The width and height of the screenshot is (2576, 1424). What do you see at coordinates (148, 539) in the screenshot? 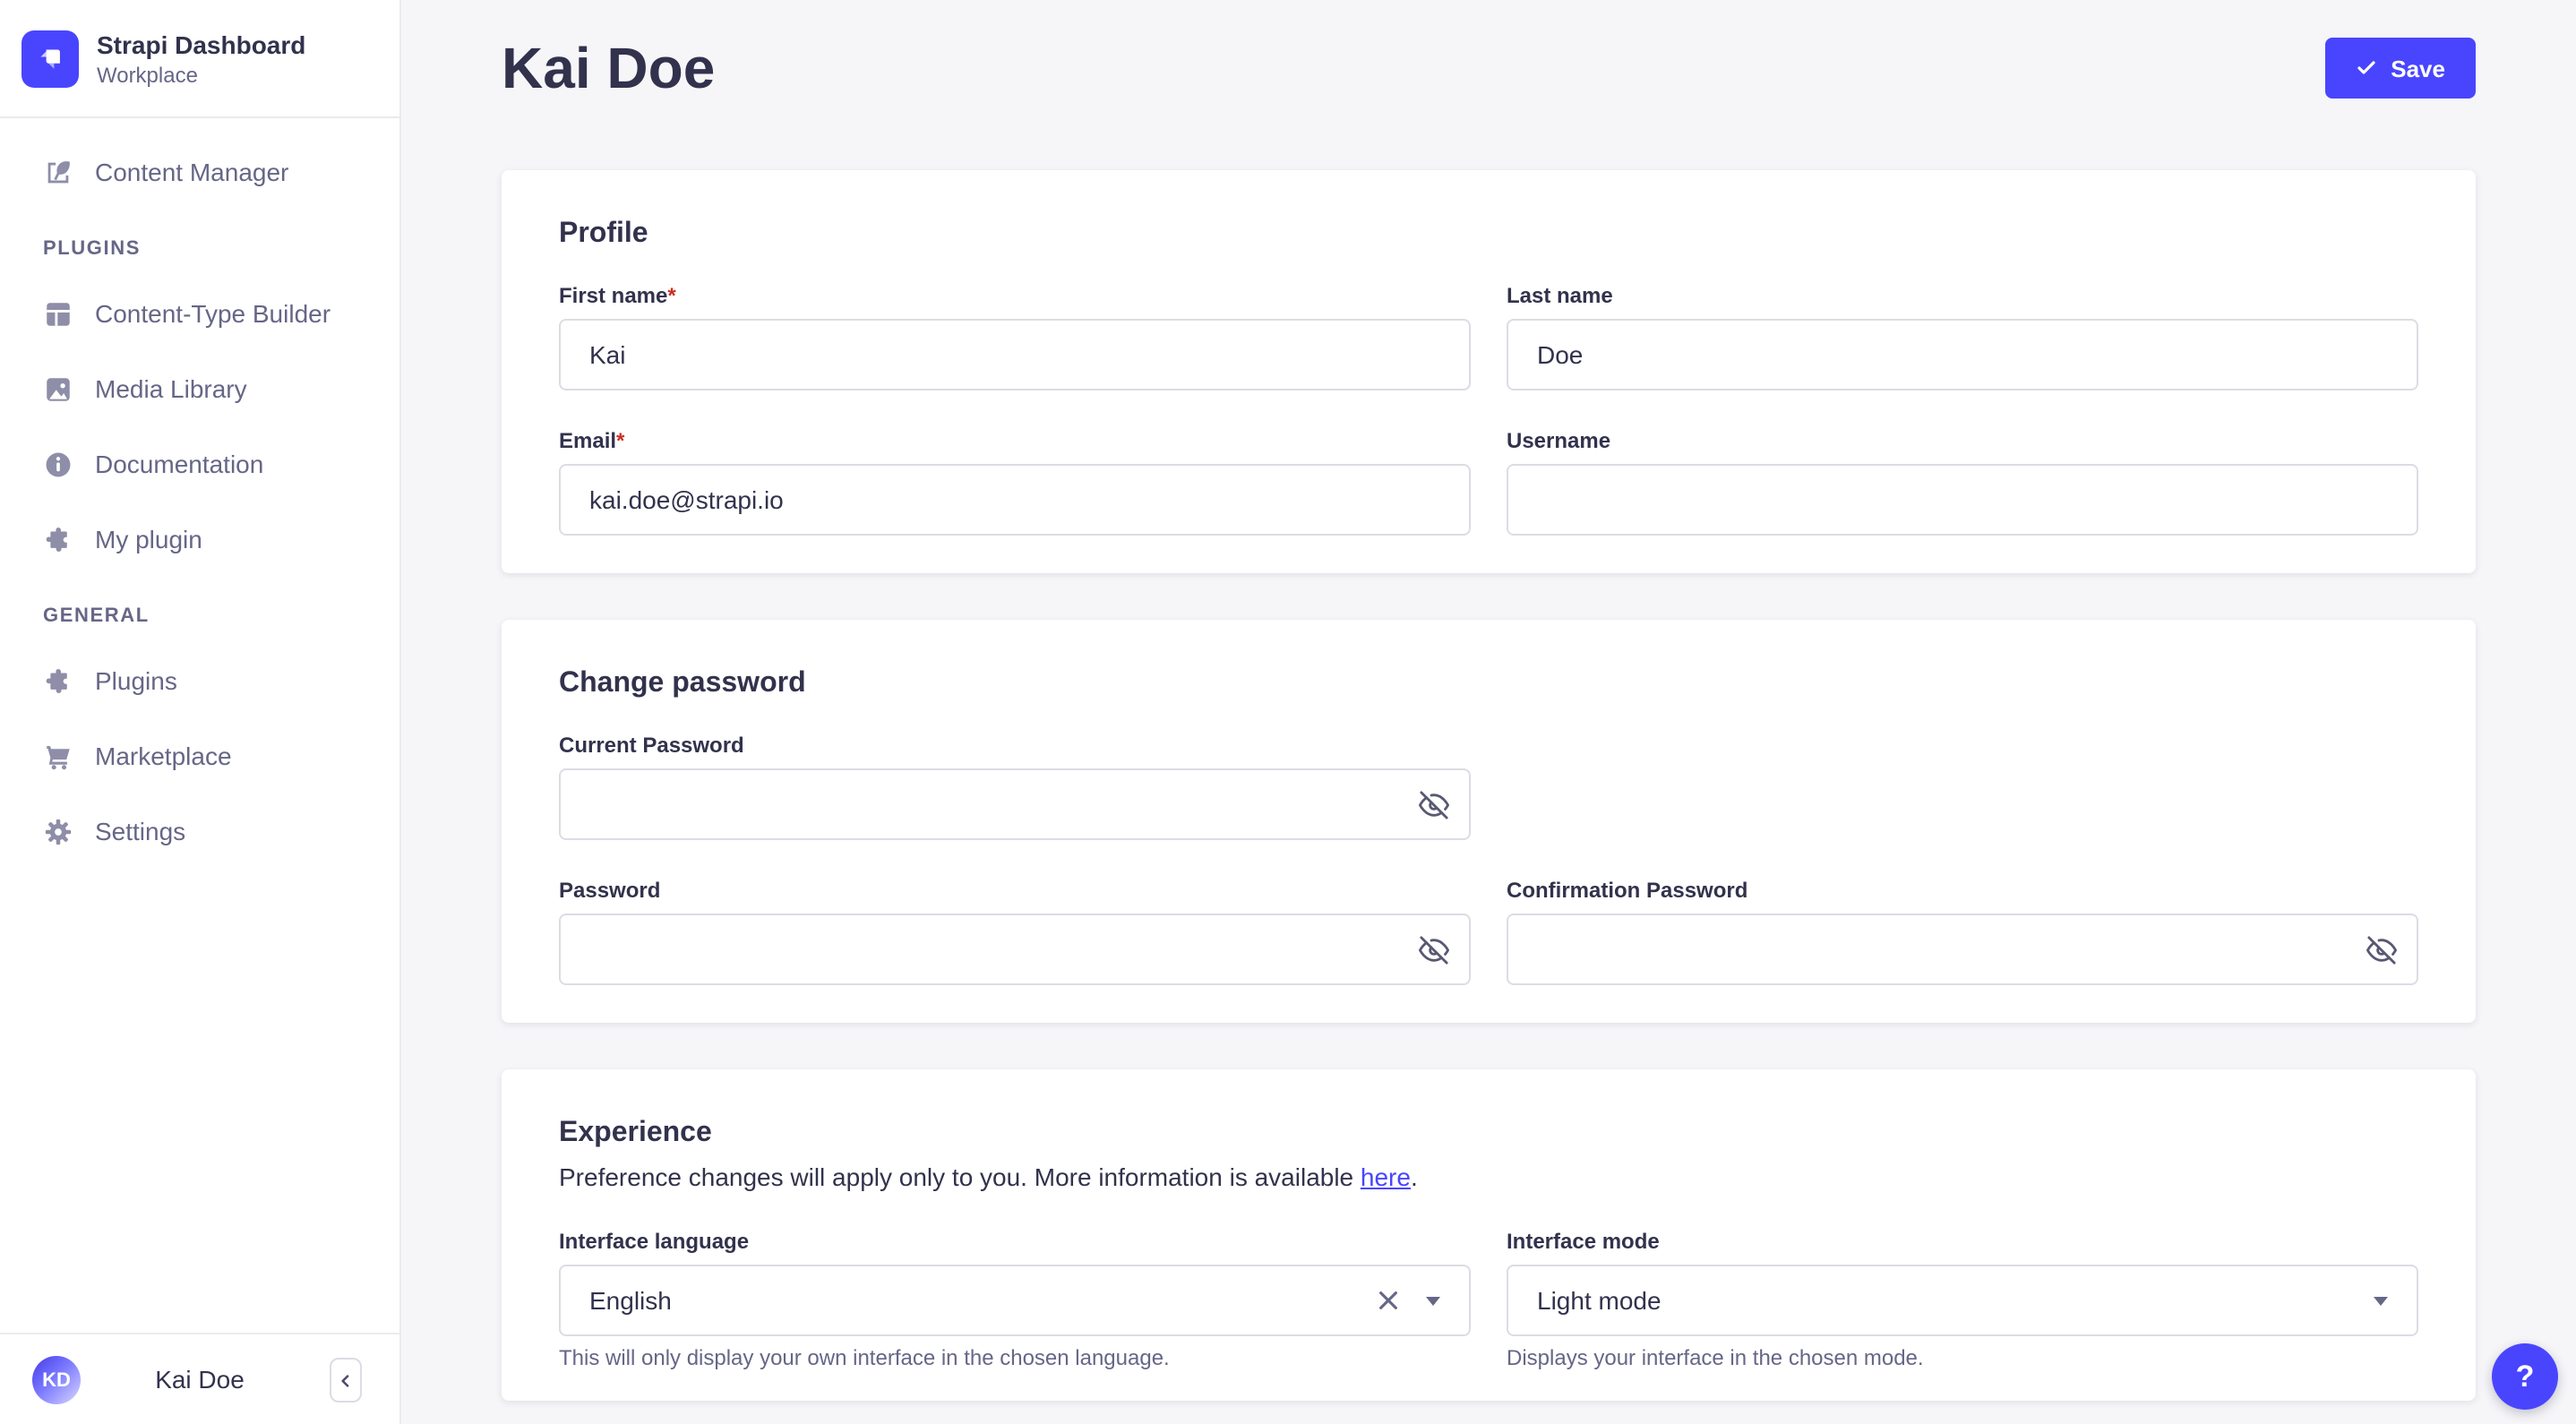
I see `sidebar-item-label: My plugin` at bounding box center [148, 539].